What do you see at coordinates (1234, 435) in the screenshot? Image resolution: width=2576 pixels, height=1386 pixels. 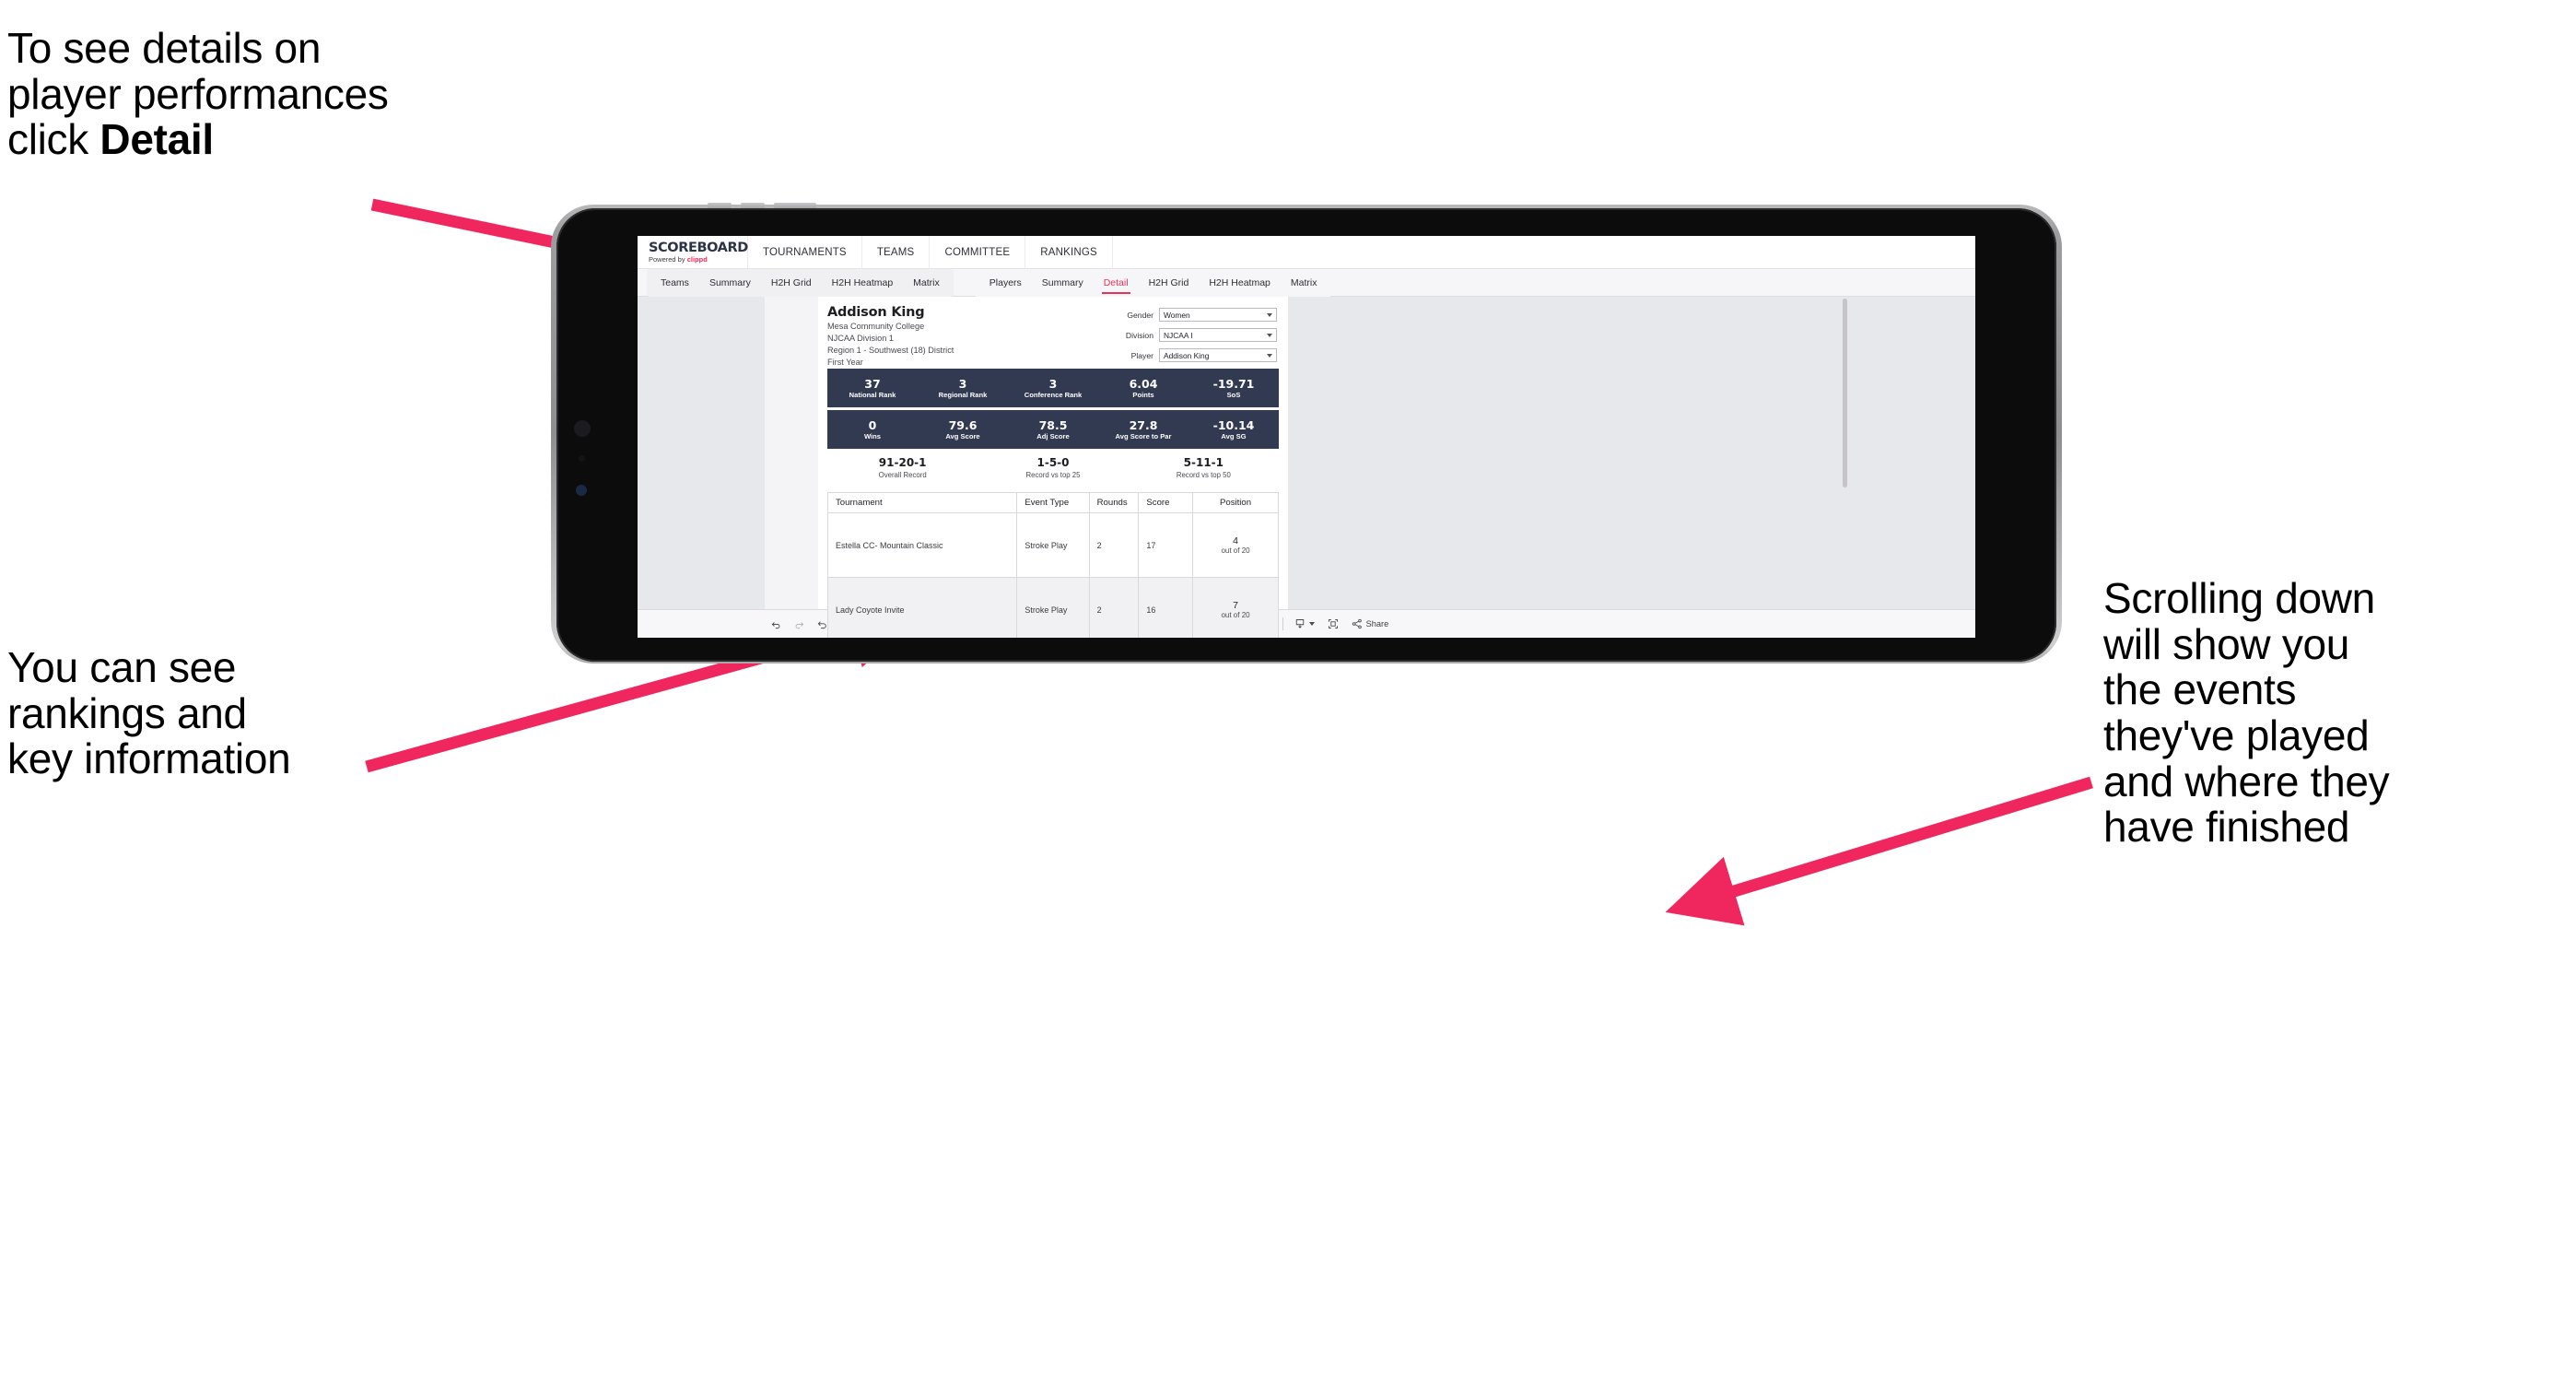 I see `stat-label: Avg SG` at bounding box center [1234, 435].